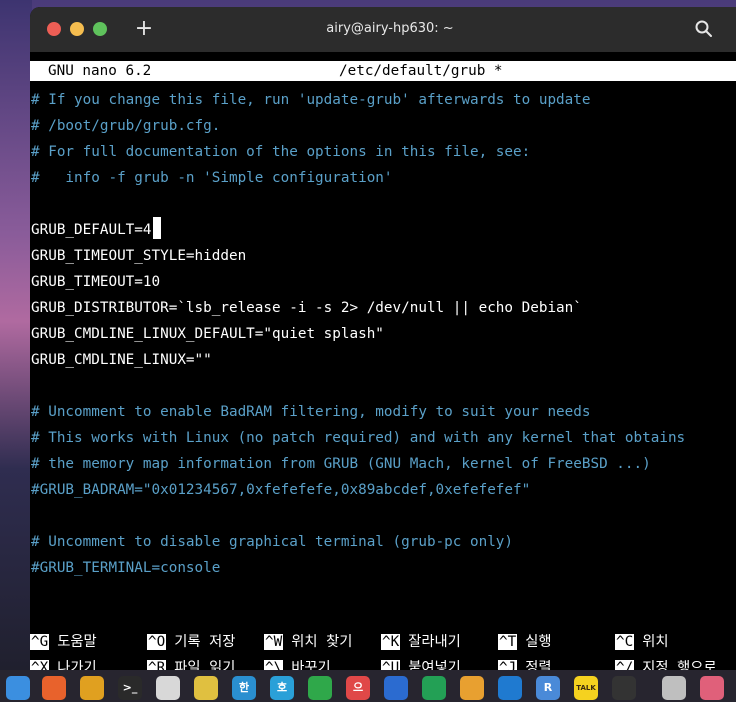  Describe the element at coordinates (396, 688) in the screenshot. I see `word-icon` at that location.